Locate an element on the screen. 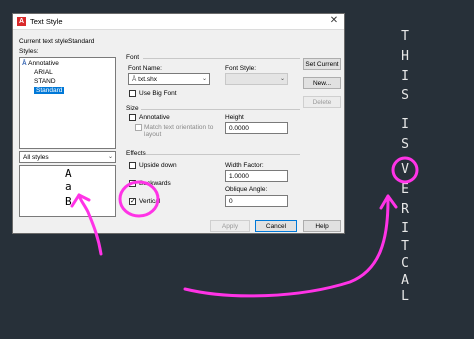 This screenshot has height=339, width=474. autocad-app-icon: A is located at coordinates (21, 21).